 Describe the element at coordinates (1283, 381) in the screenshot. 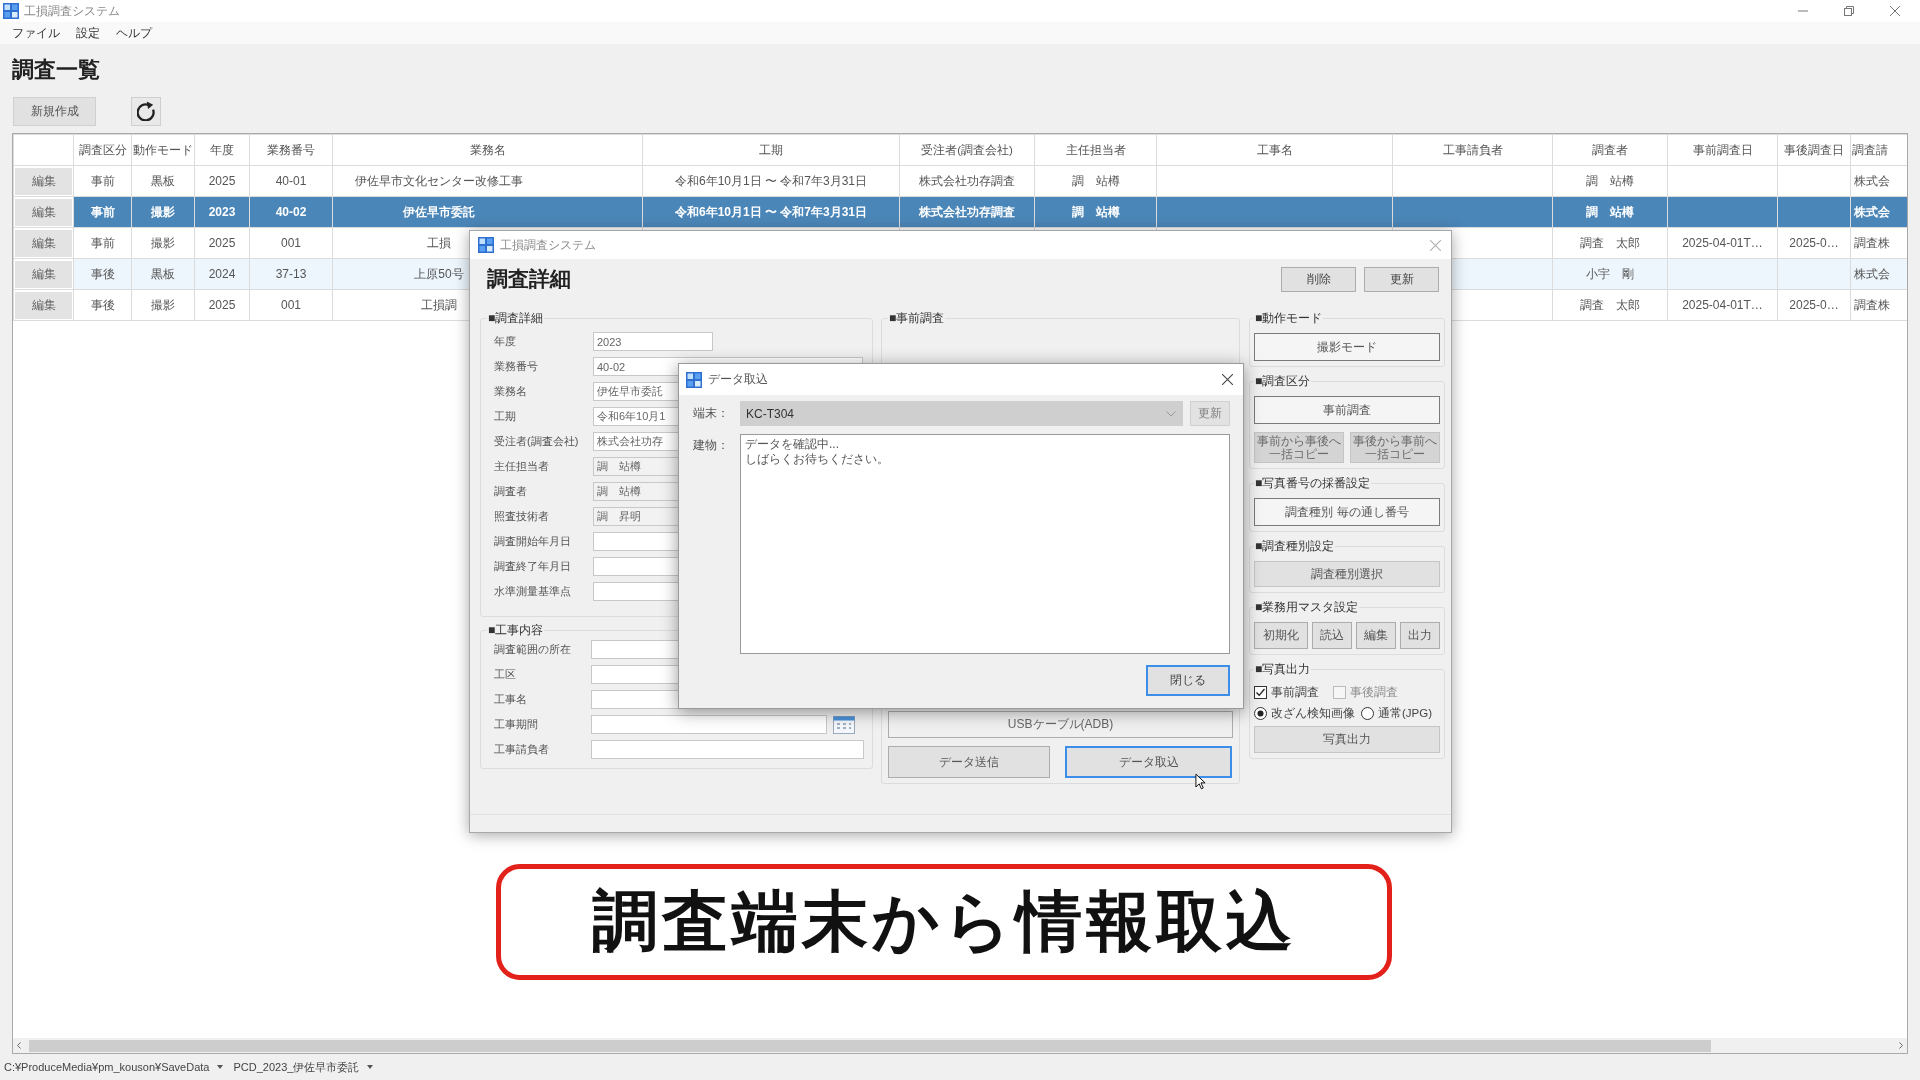

I see `group-title: ■調査区分` at that location.